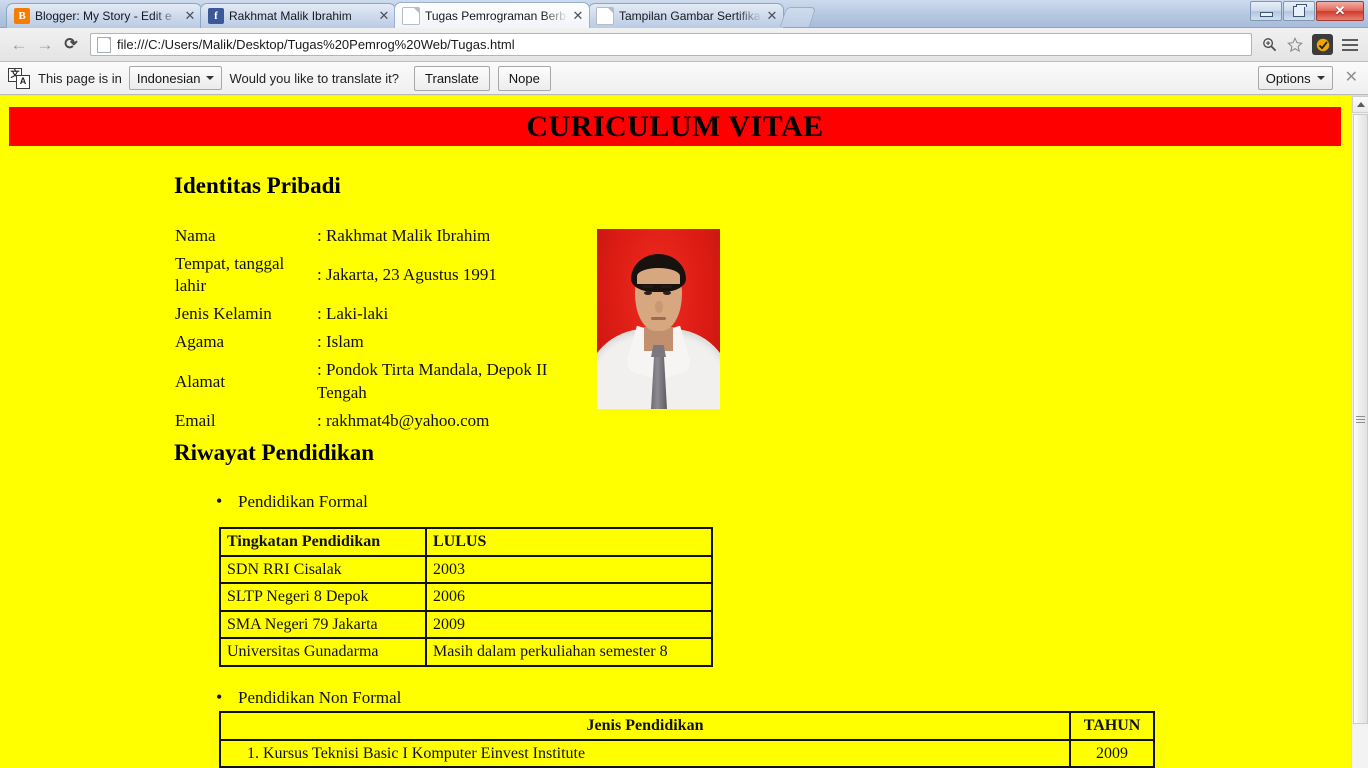  Describe the element at coordinates (658, 319) in the screenshot. I see `portrait-photo` at that location.